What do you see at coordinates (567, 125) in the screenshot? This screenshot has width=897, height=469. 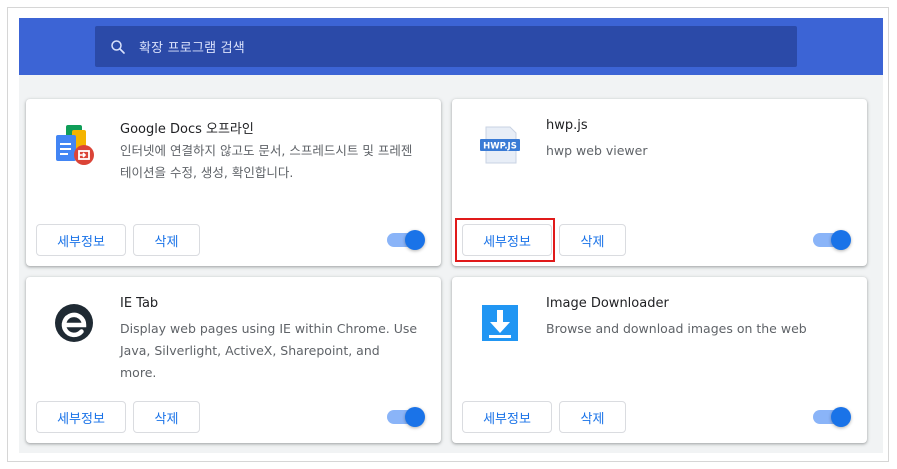 I see `extension-name: hwp.js` at bounding box center [567, 125].